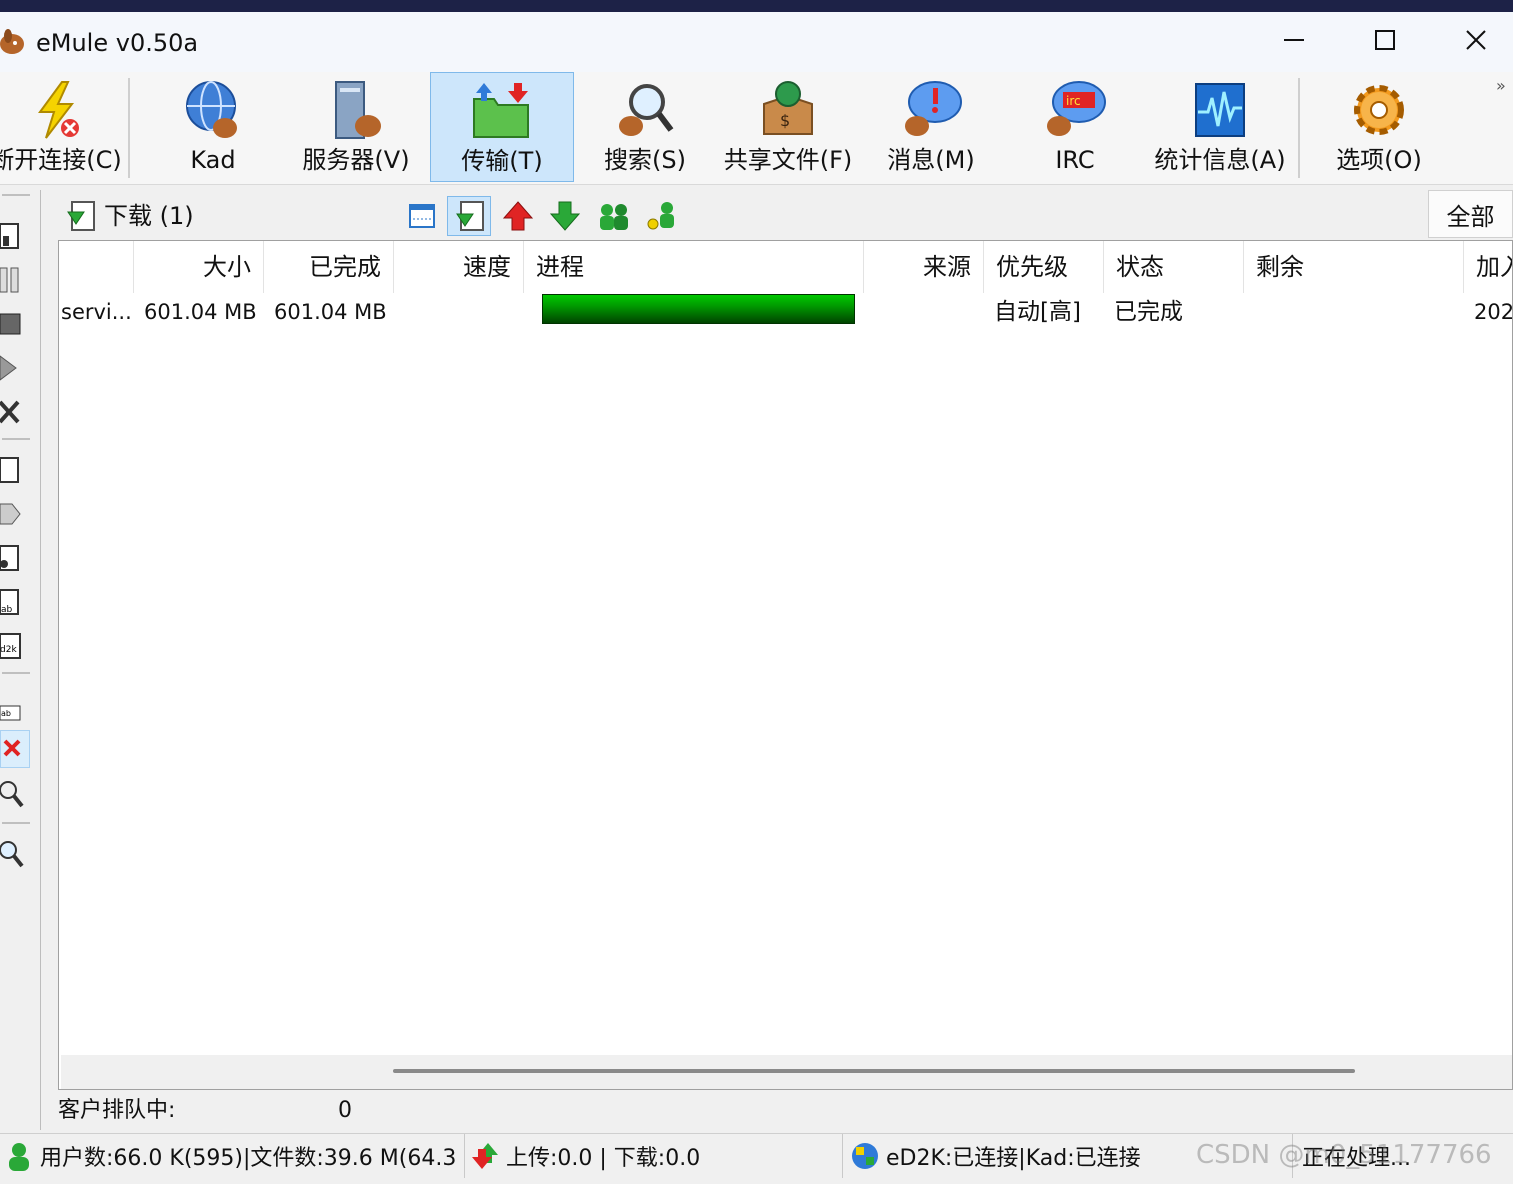  What do you see at coordinates (1476, 40) in the screenshot?
I see `close-icon` at bounding box center [1476, 40].